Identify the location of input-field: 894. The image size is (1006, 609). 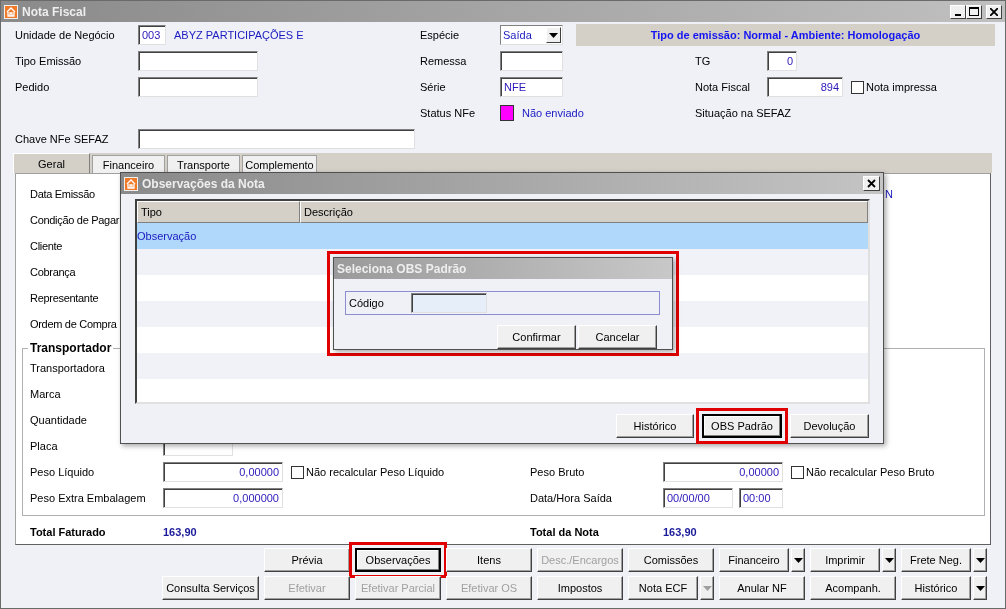
(805, 87).